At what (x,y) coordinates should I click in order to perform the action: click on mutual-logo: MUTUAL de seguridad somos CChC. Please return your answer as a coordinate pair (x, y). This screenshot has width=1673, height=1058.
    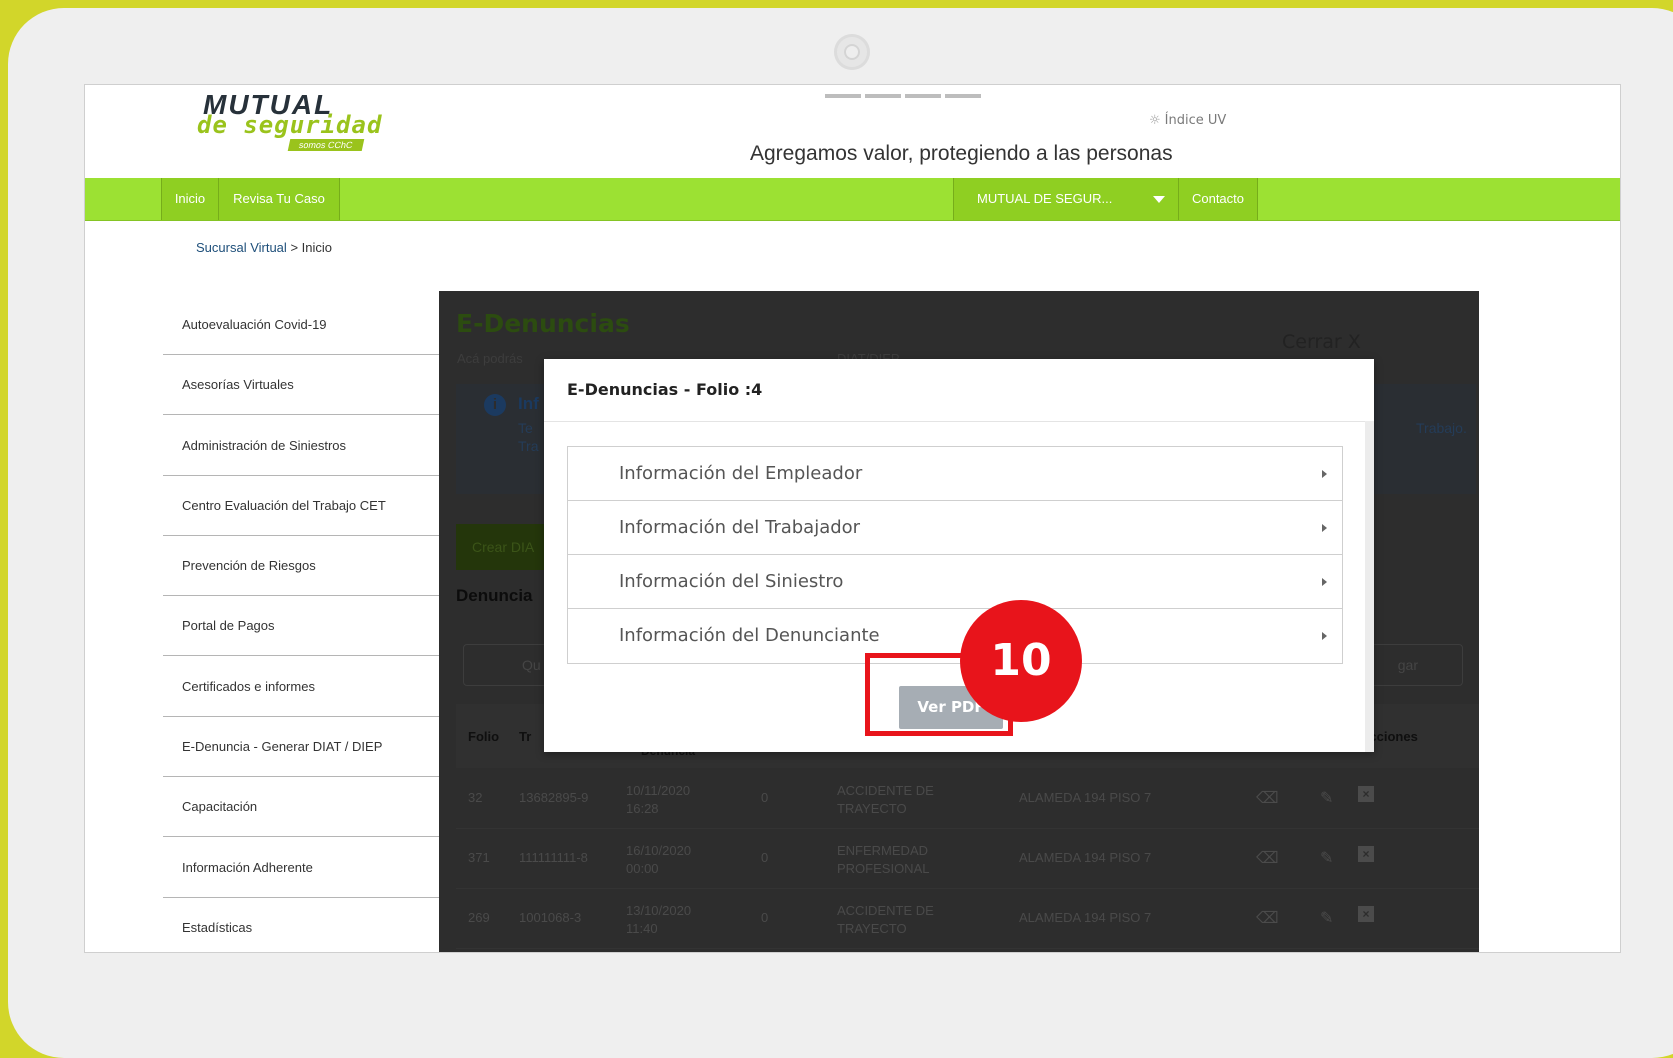
    Looking at the image, I should click on (293, 120).